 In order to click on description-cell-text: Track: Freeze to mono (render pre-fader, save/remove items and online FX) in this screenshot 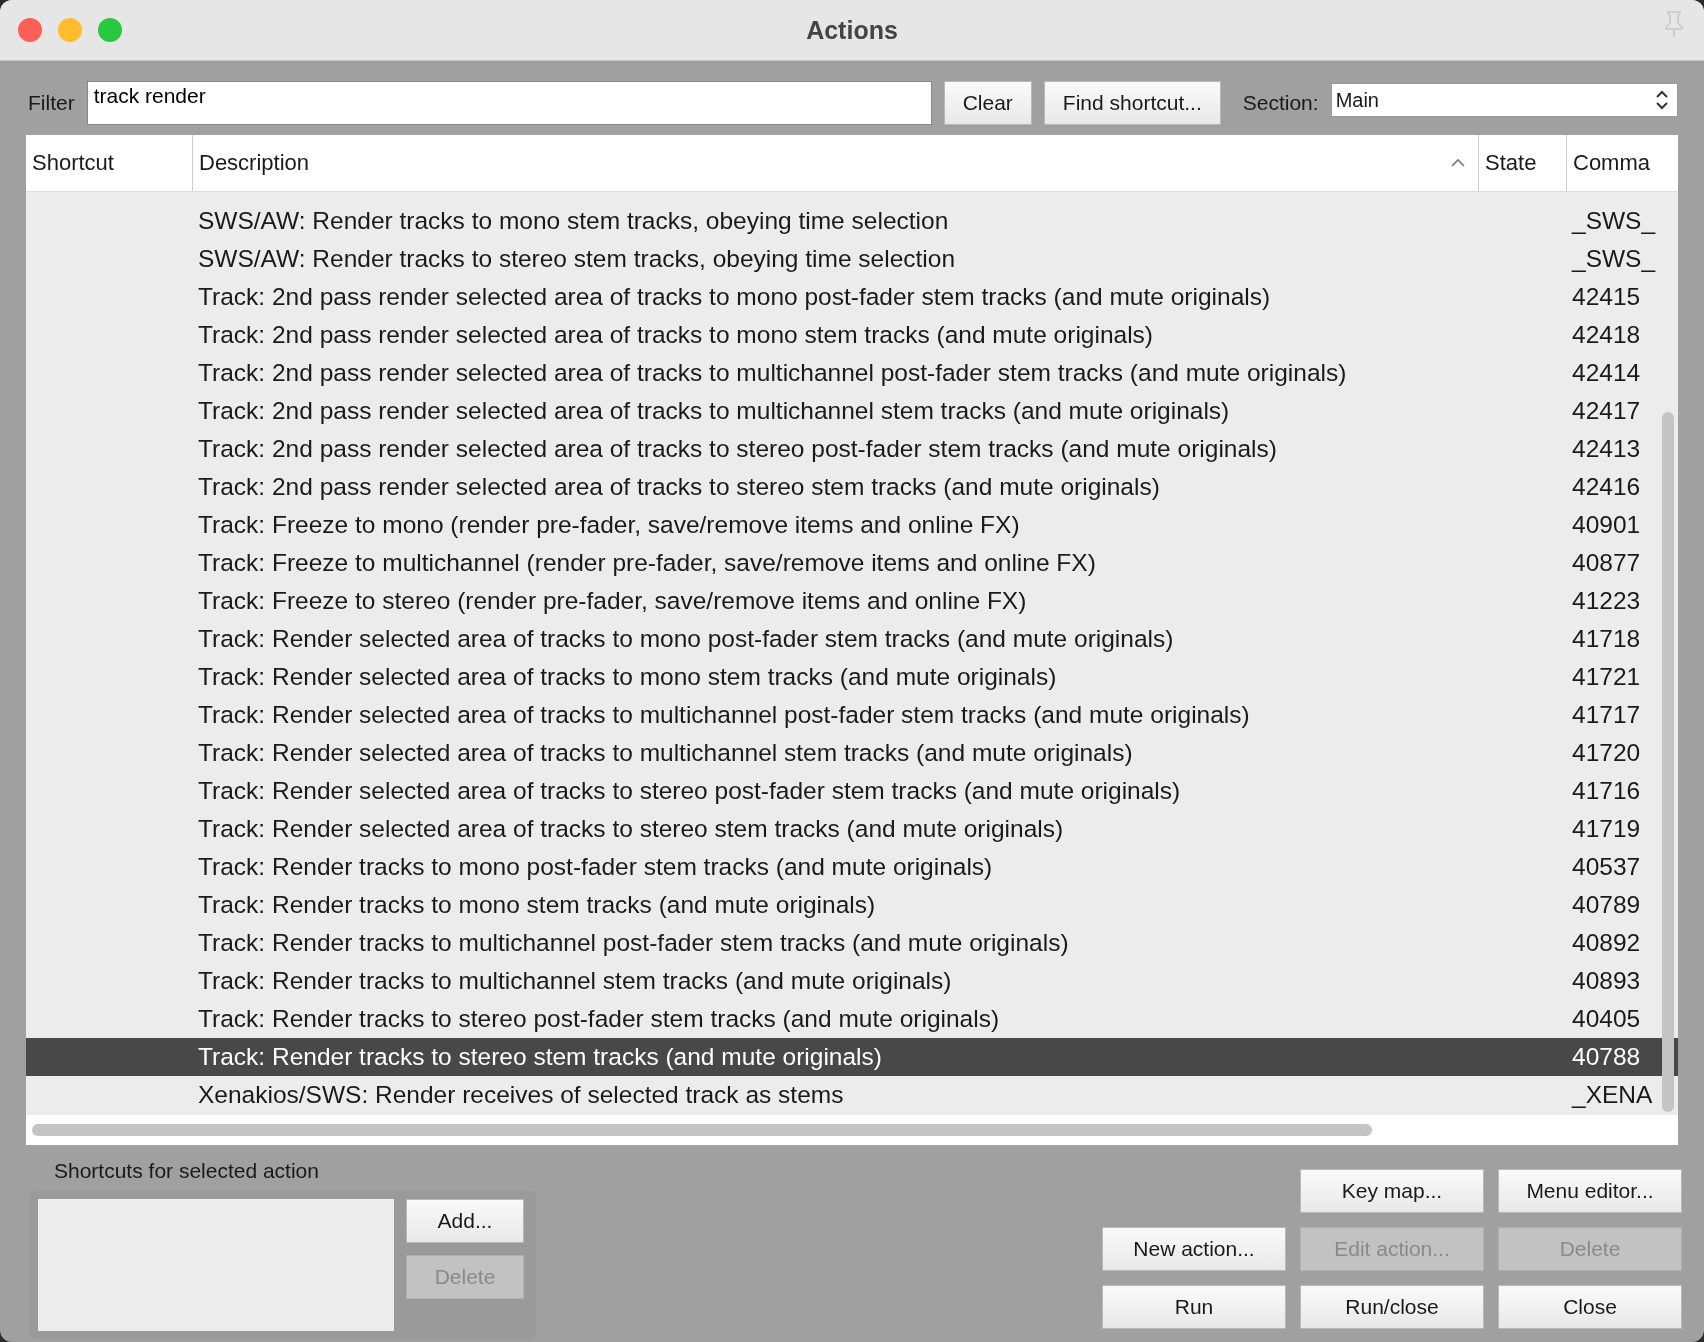, I will do `click(609, 525)`.